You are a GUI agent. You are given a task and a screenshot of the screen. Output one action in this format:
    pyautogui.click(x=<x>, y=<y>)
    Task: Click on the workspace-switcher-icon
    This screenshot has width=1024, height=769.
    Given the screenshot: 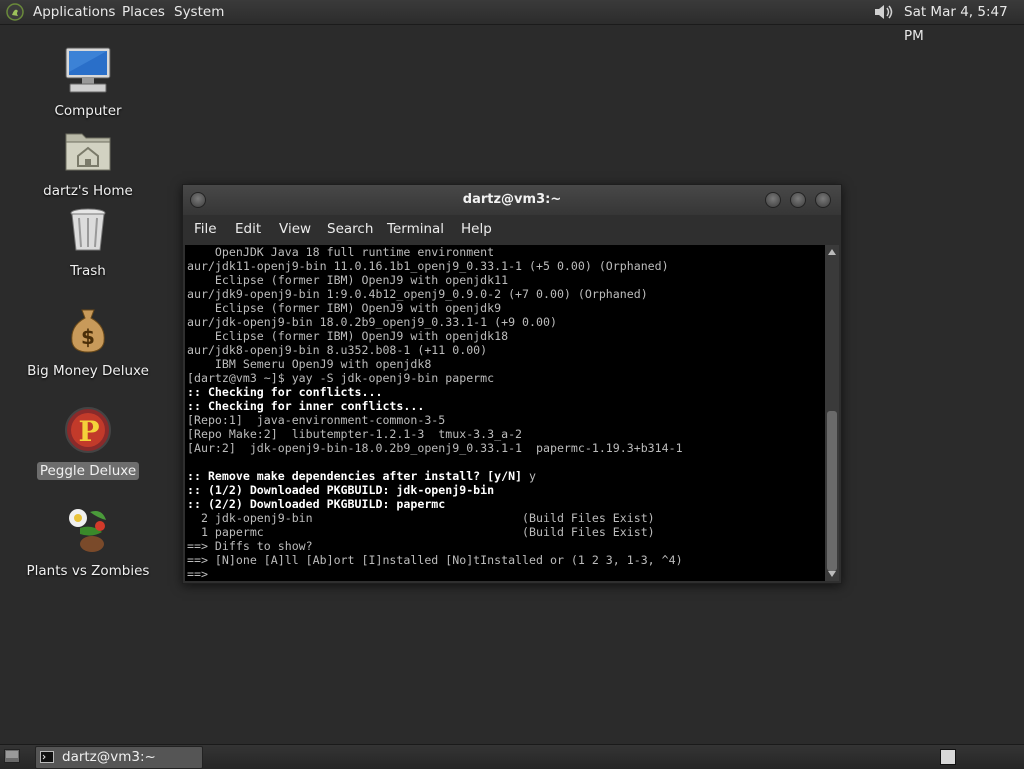 What is the action you would take?
    pyautogui.click(x=948, y=757)
    